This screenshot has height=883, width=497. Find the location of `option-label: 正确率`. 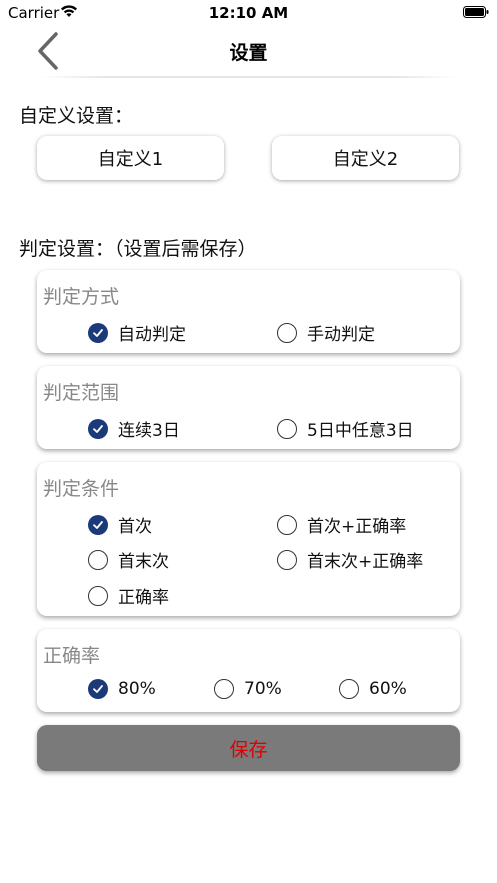

option-label: 正确率 is located at coordinates (143, 598).